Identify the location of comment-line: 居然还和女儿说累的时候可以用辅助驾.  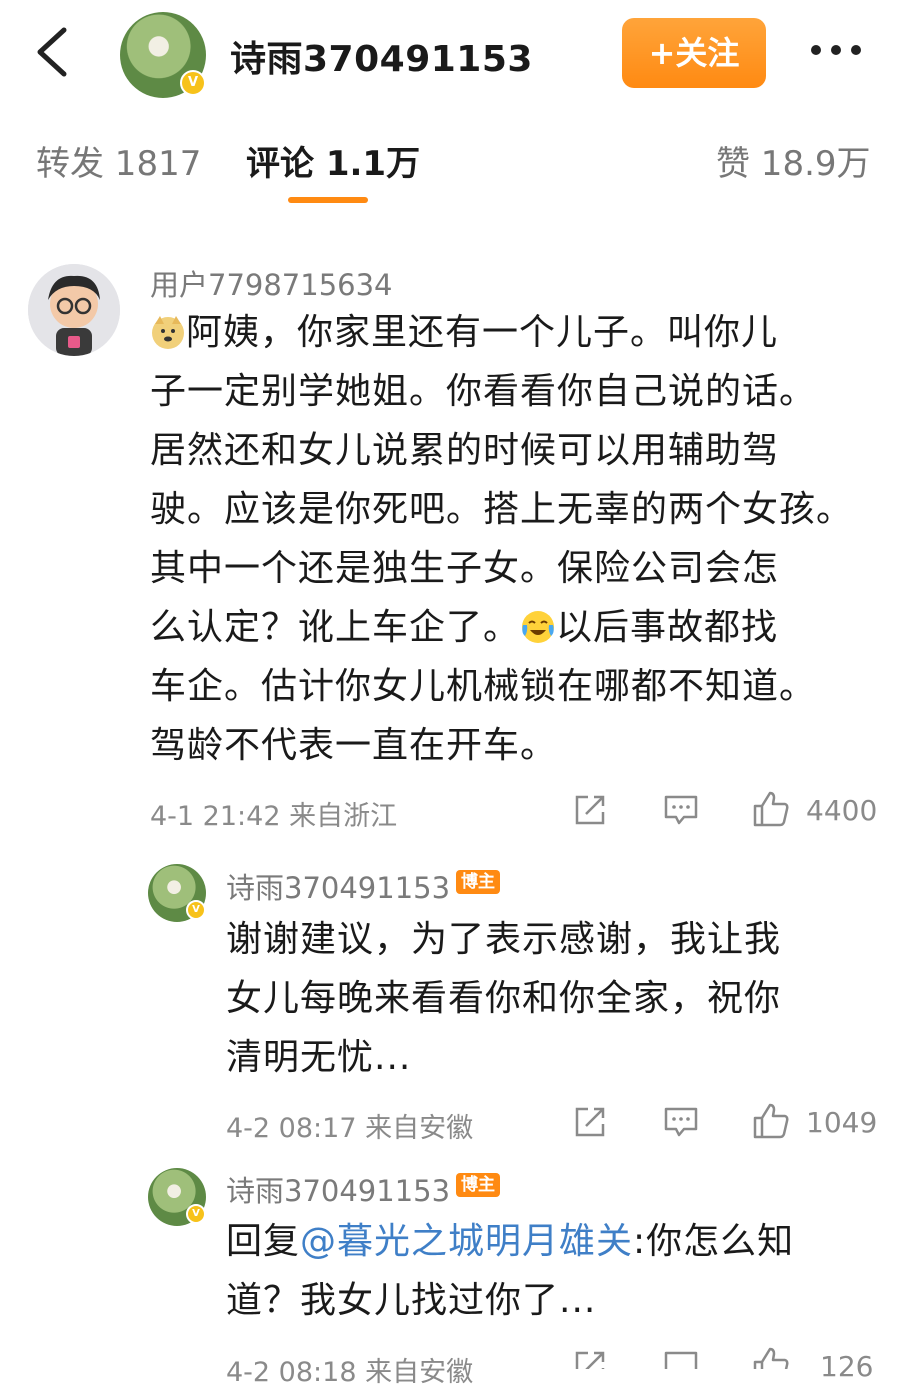
(465, 450).